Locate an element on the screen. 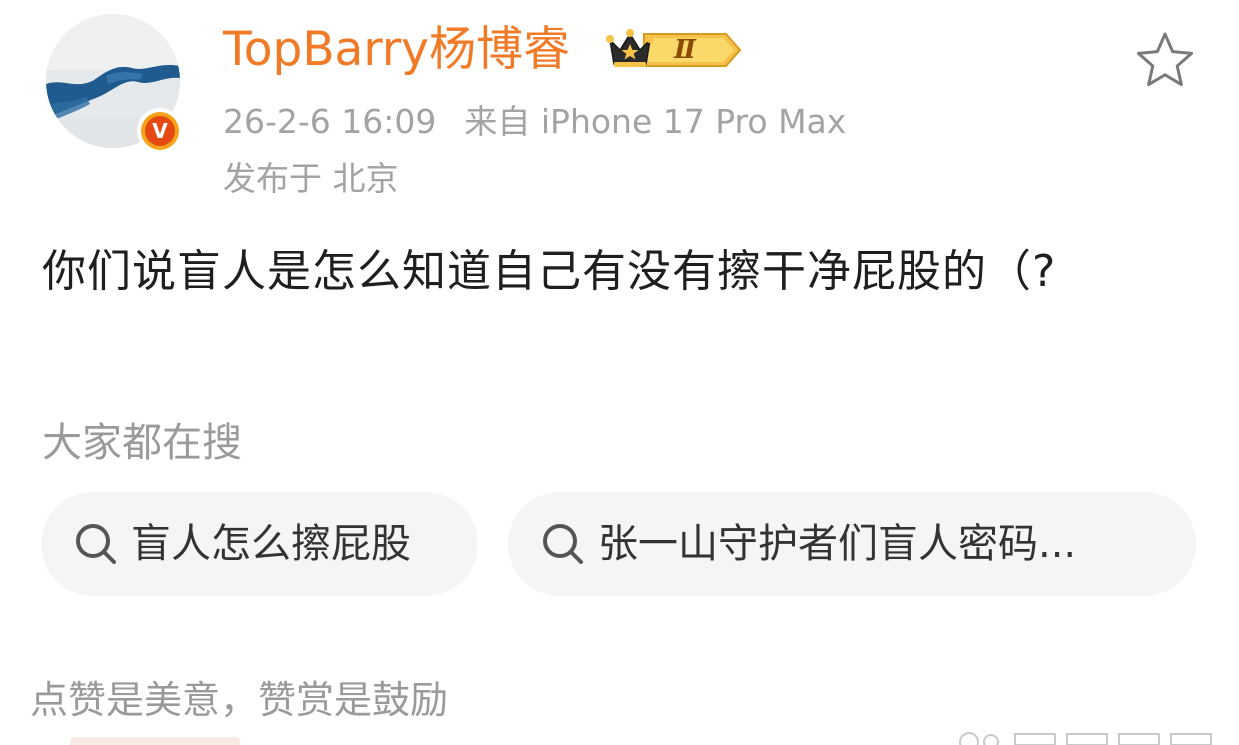 The image size is (1239, 745). star-outline-icon is located at coordinates (1165, 59).